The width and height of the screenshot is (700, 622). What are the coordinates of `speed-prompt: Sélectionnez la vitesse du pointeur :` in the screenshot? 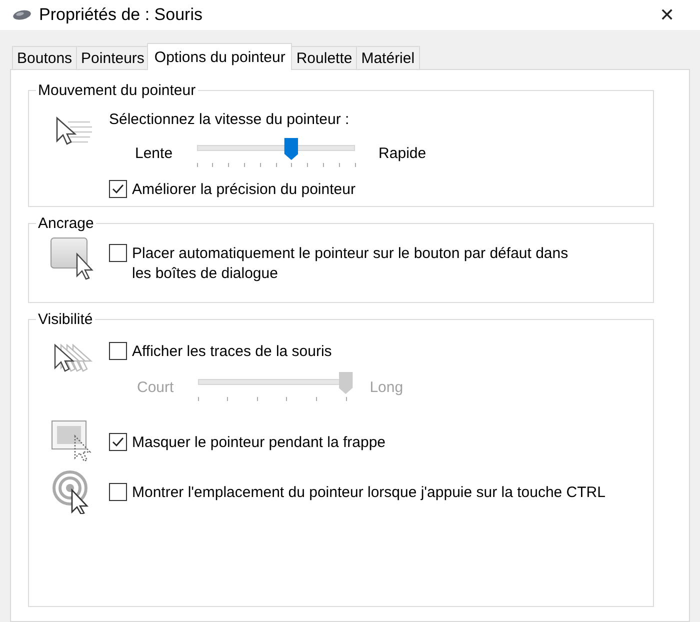 It's located at (229, 119).